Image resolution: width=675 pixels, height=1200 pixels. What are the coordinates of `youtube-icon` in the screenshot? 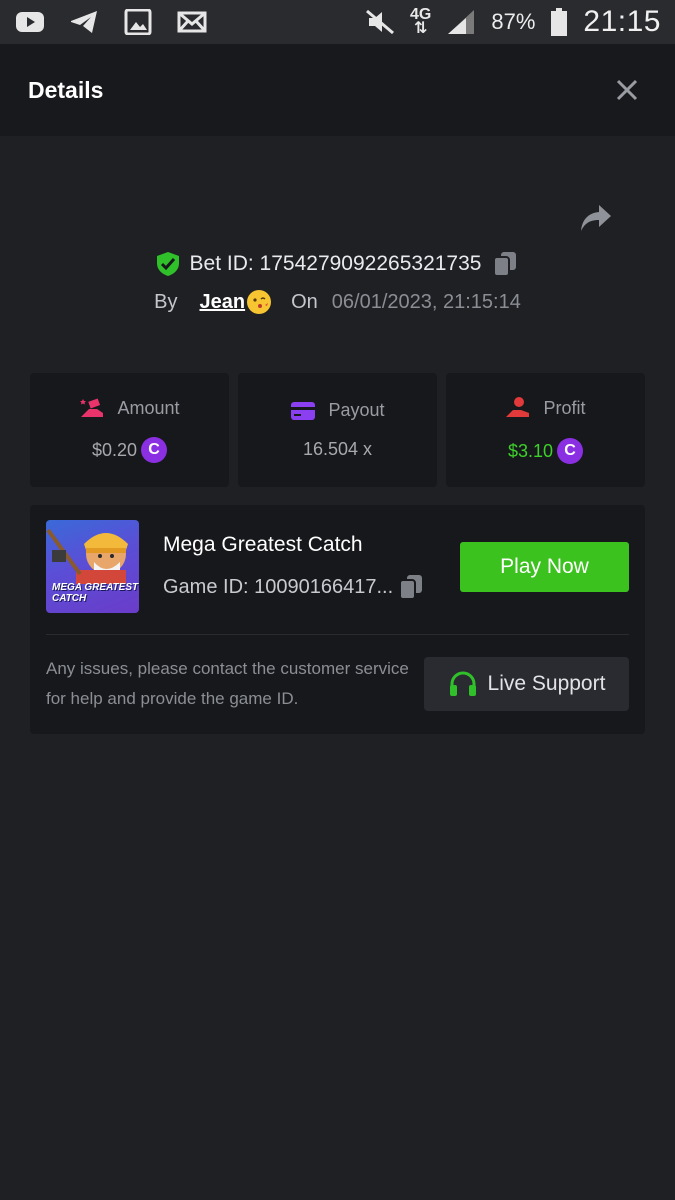 It's located at (30, 22).